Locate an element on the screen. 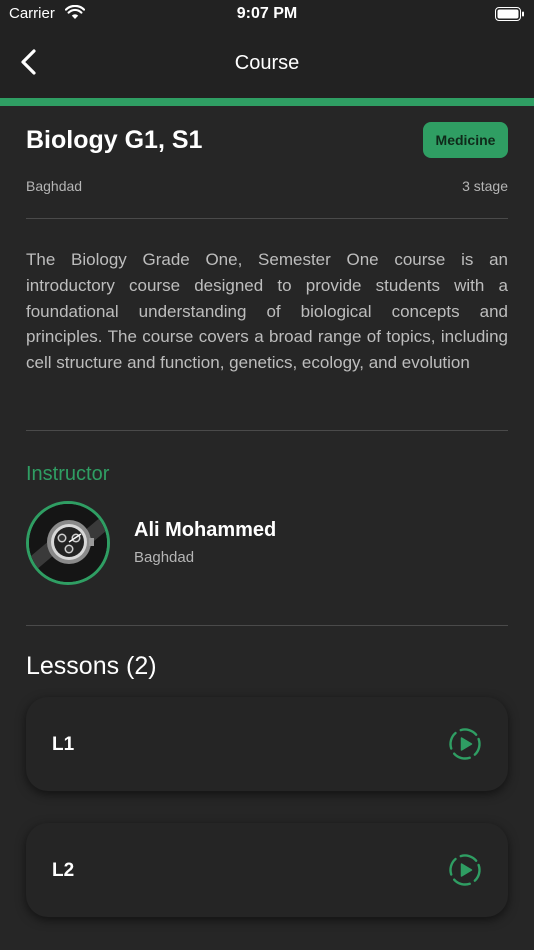 Image resolution: width=534 pixels, height=950 pixels. instructor-city: Baghdad is located at coordinates (164, 557).